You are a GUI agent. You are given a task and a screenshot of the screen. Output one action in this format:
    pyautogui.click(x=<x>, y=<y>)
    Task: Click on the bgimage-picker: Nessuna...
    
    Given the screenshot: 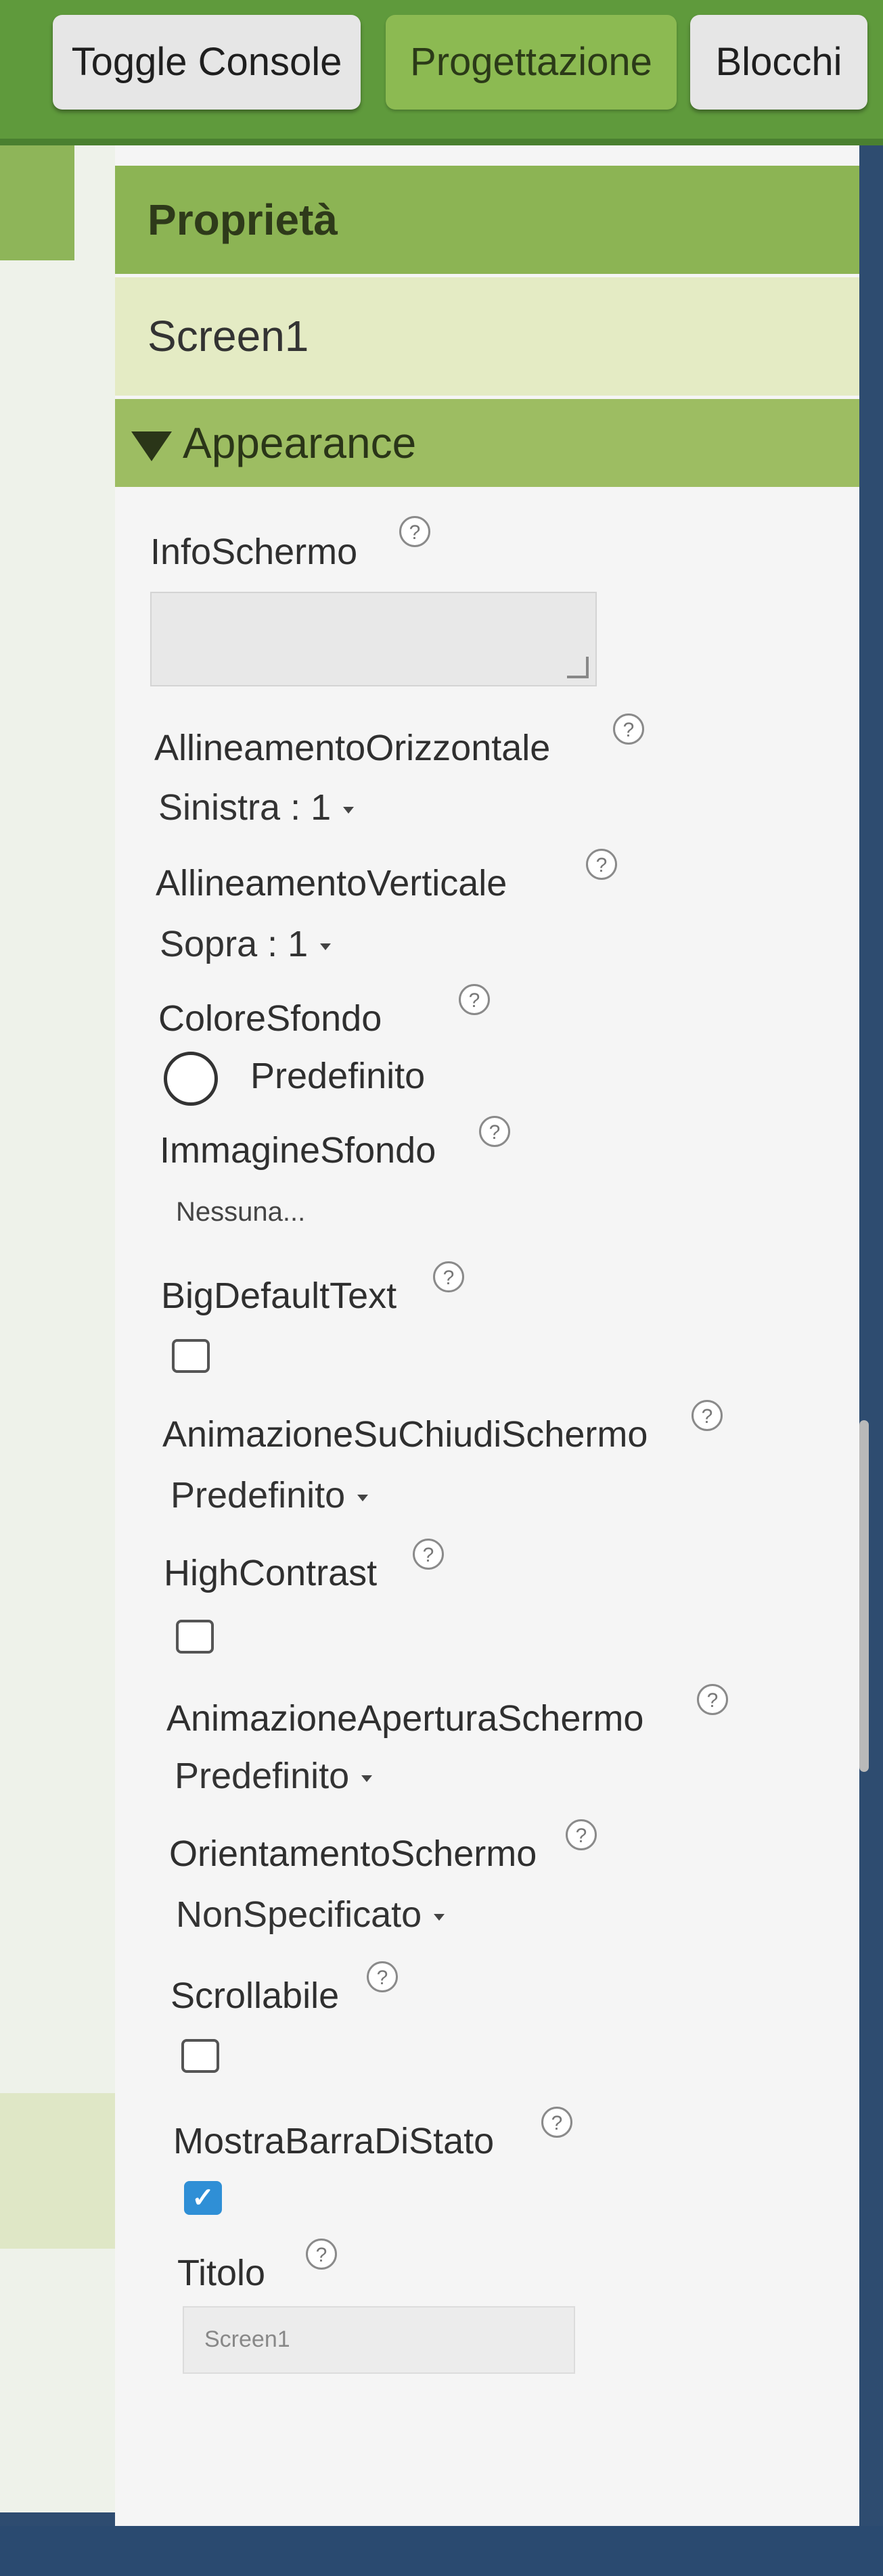 What is the action you would take?
    pyautogui.click(x=240, y=1212)
    